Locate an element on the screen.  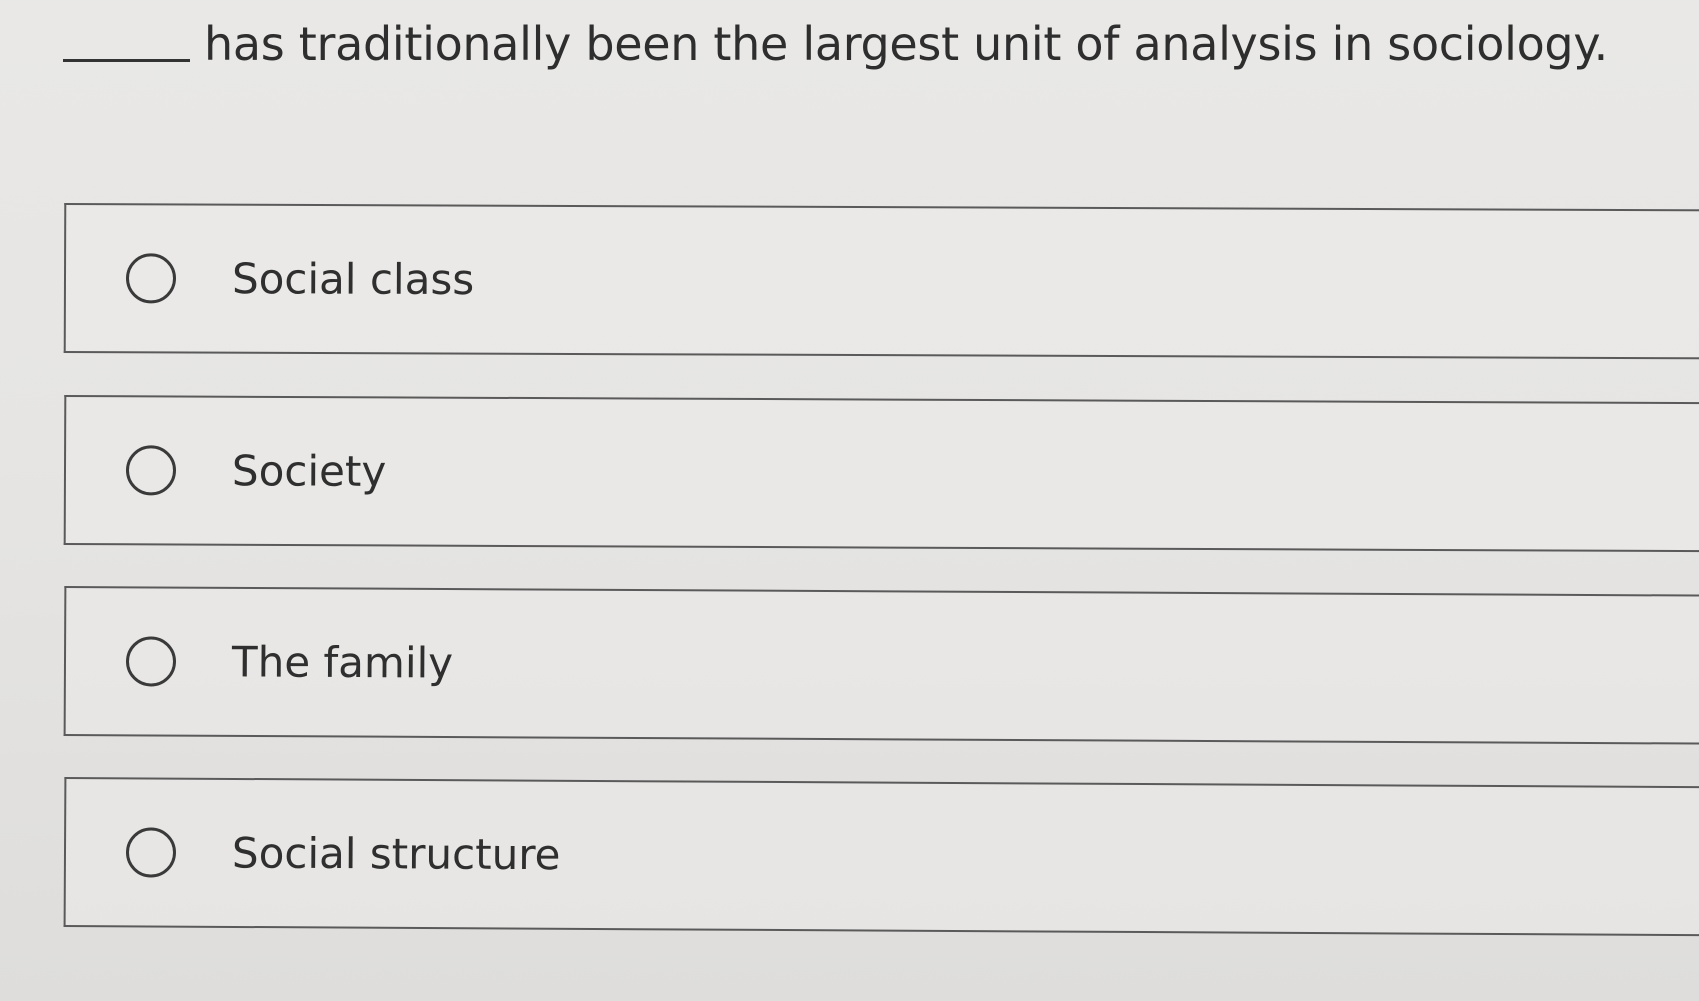
answer-option-label: Social structure is located at coordinates (396, 854).